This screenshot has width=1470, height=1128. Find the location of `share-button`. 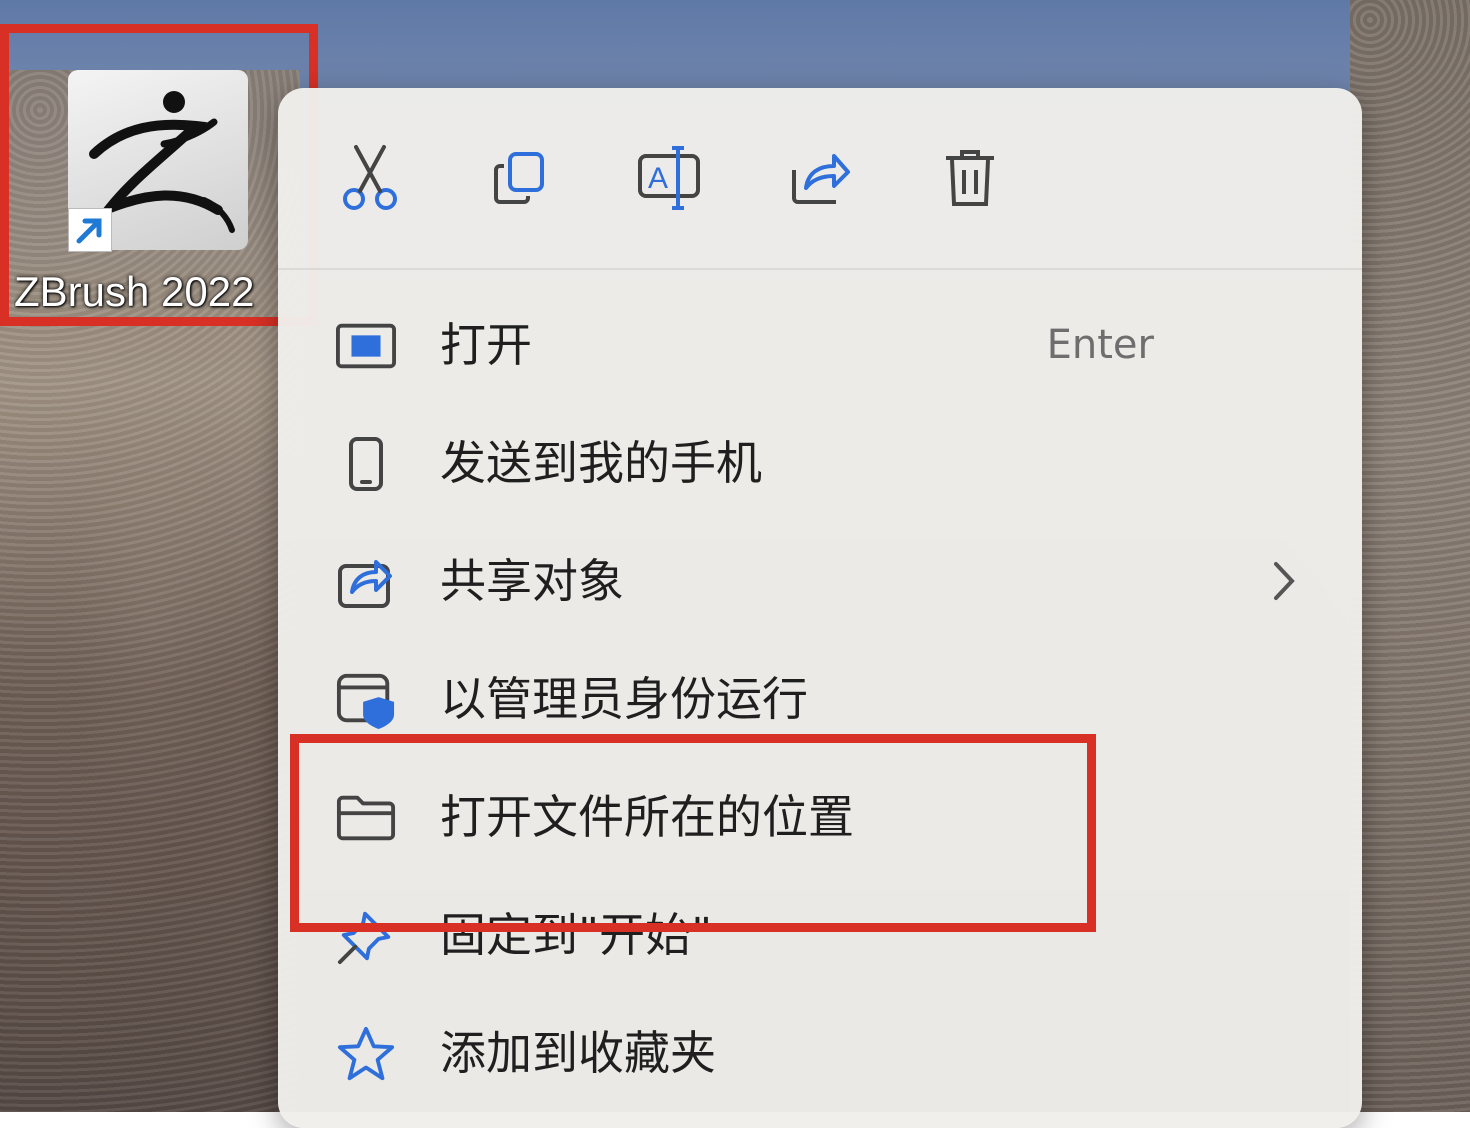

share-button is located at coordinates (820, 180).